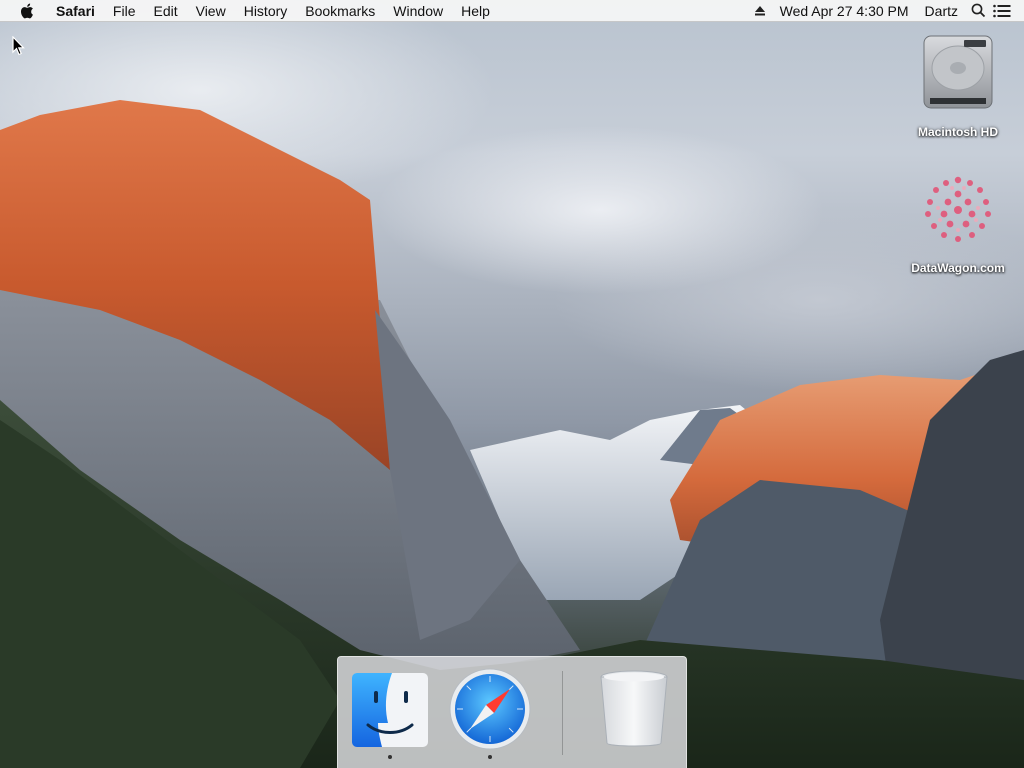 The height and width of the screenshot is (768, 1024). What do you see at coordinates (165, 11) in the screenshot?
I see `menu-edit: Edit` at bounding box center [165, 11].